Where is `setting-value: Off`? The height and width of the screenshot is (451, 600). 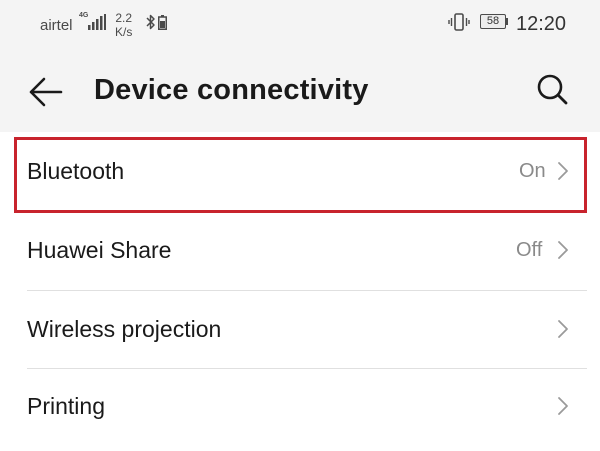 setting-value: Off is located at coordinates (529, 250).